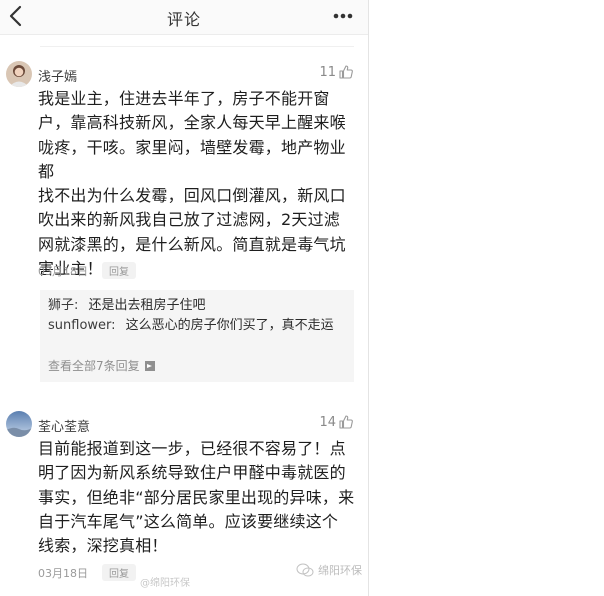 The image size is (604, 596). Describe the element at coordinates (192, 473) in the screenshot. I see `comment-line: 明了因为新风系统导致住户甲醛中毒就医的` at that location.